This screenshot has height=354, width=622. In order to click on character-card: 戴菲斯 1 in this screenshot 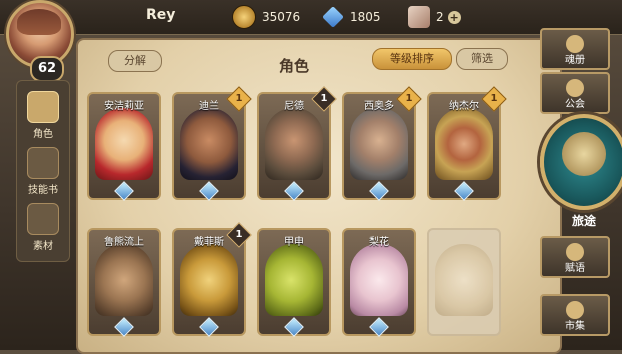, I will do `click(212, 279)`.